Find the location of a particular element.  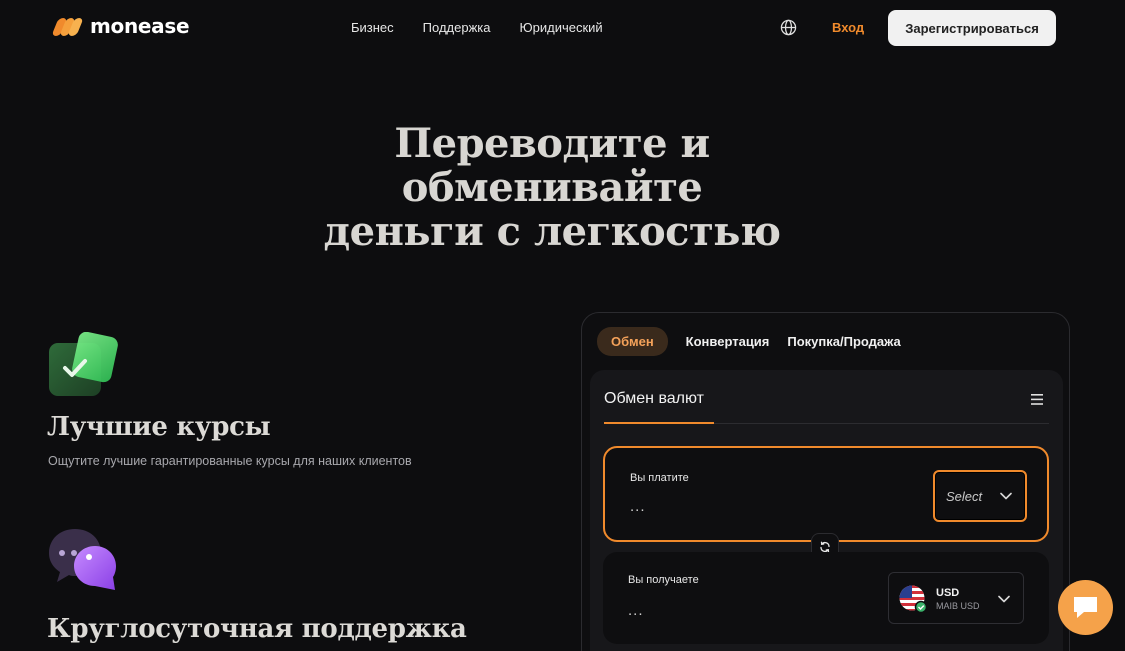

panel-title-underline is located at coordinates (659, 423).